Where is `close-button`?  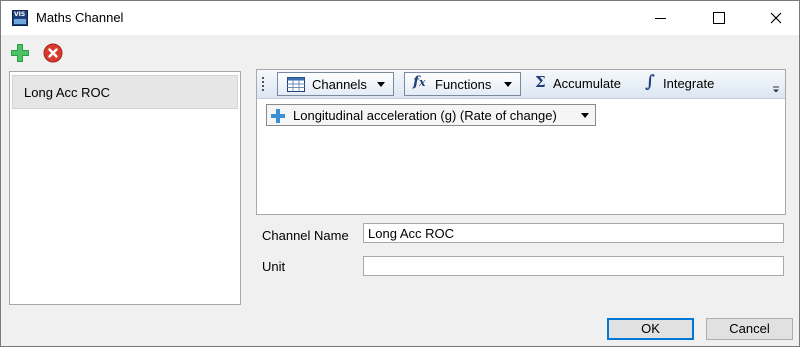
close-button is located at coordinates (776, 18).